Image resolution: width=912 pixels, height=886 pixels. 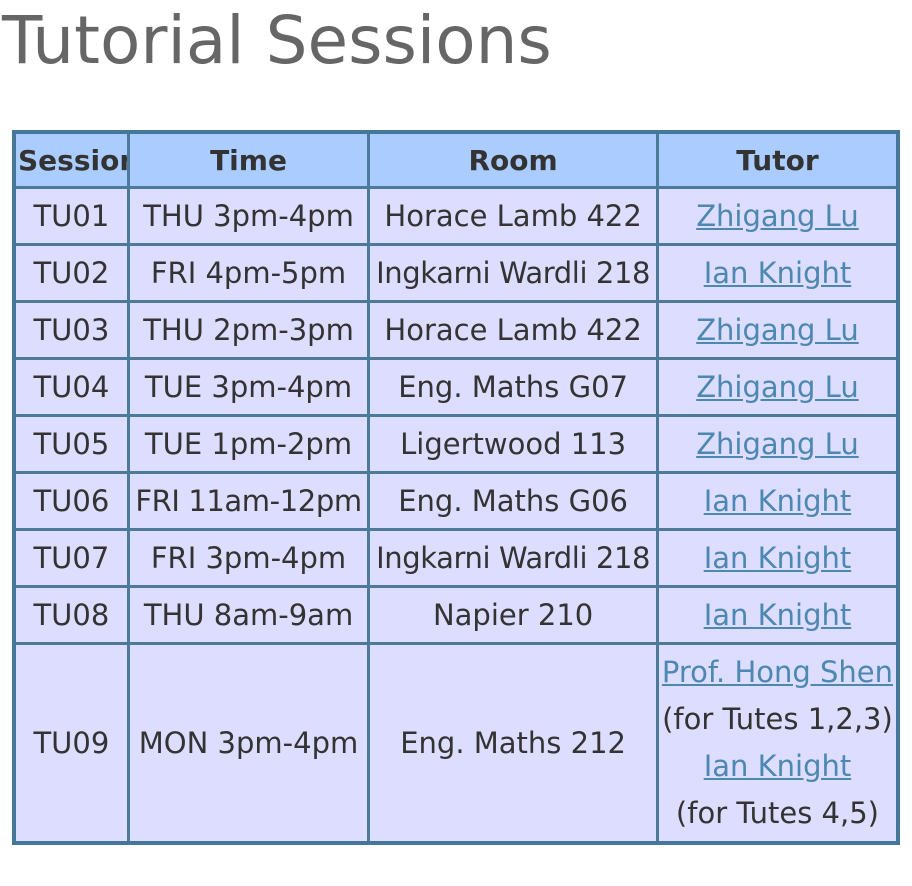 What do you see at coordinates (248, 387) in the screenshot?
I see `time-cell: TUE 3pm-4pm` at bounding box center [248, 387].